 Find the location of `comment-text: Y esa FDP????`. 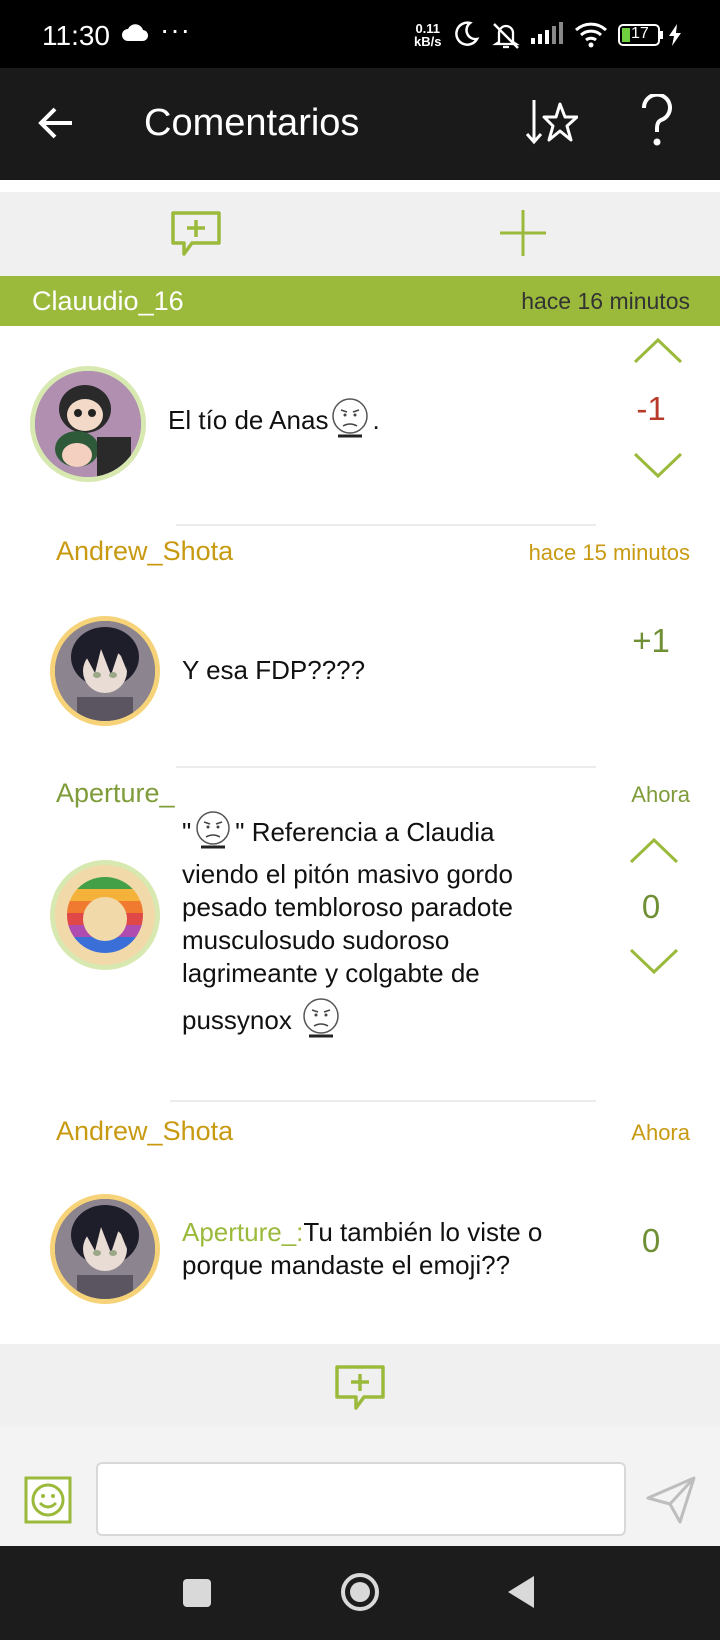

comment-text: Y esa FDP???? is located at coordinates (274, 670).